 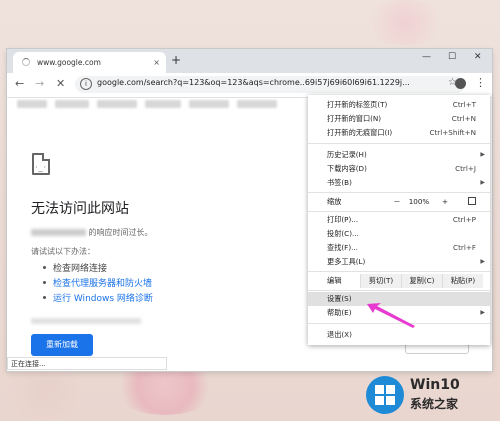 What do you see at coordinates (421, 281) in the screenshot?
I see `copy-button: 复制(C)` at bounding box center [421, 281].